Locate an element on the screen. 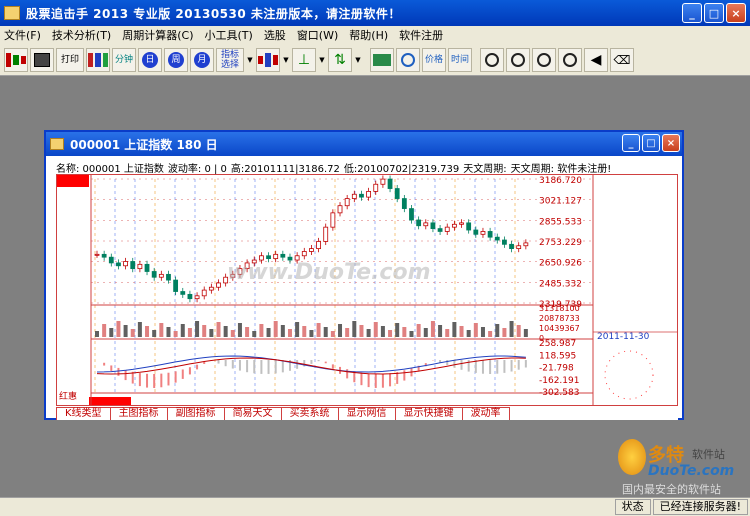 Image resolution: width=750 pixels, height=516 pixels. macd-tick-label: -302.583 is located at coordinates (559, 393).